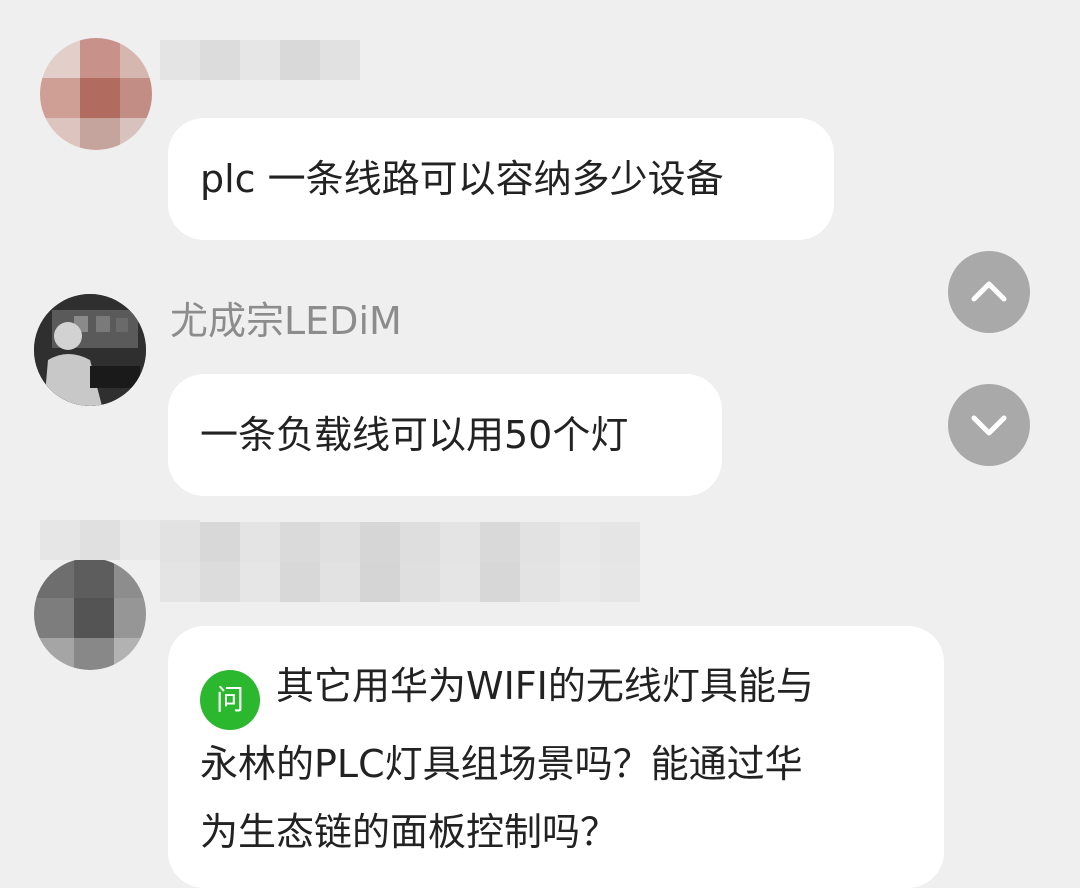 The height and width of the screenshot is (888, 1080). I want to click on chevron-down-icon, so click(989, 425).